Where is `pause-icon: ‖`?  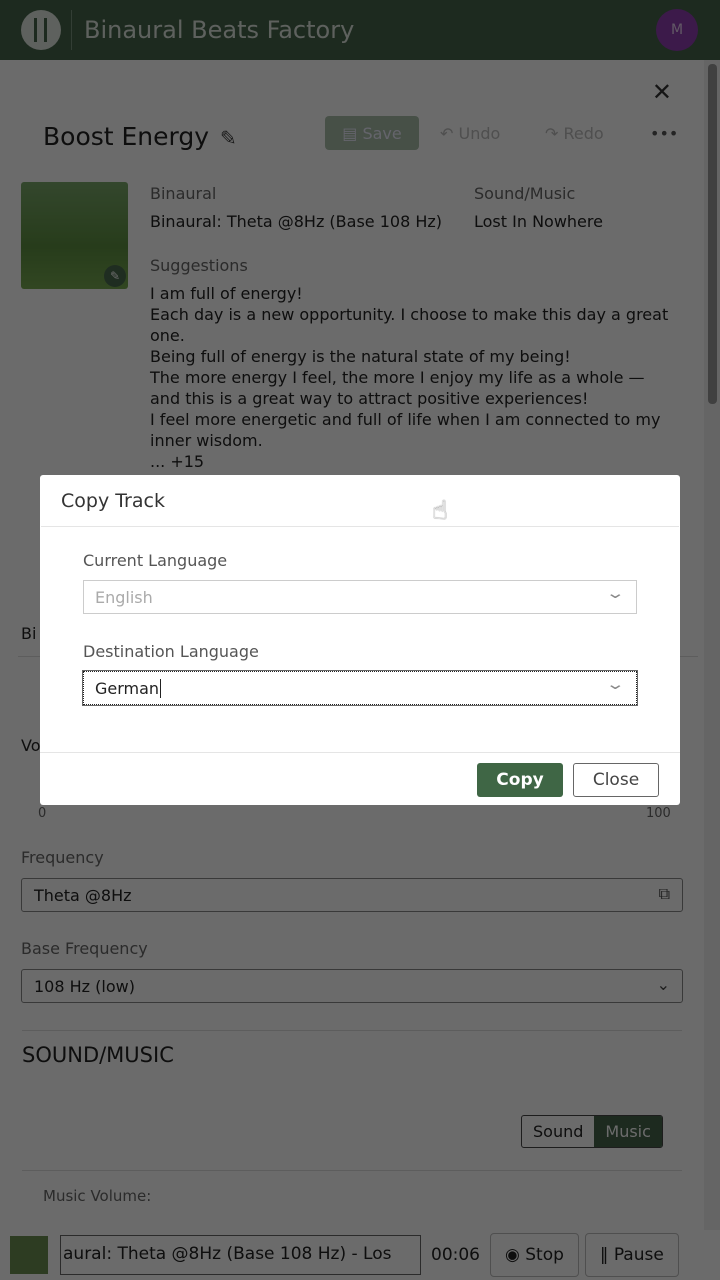
pause-icon: ‖ is located at coordinates (606, 1255).